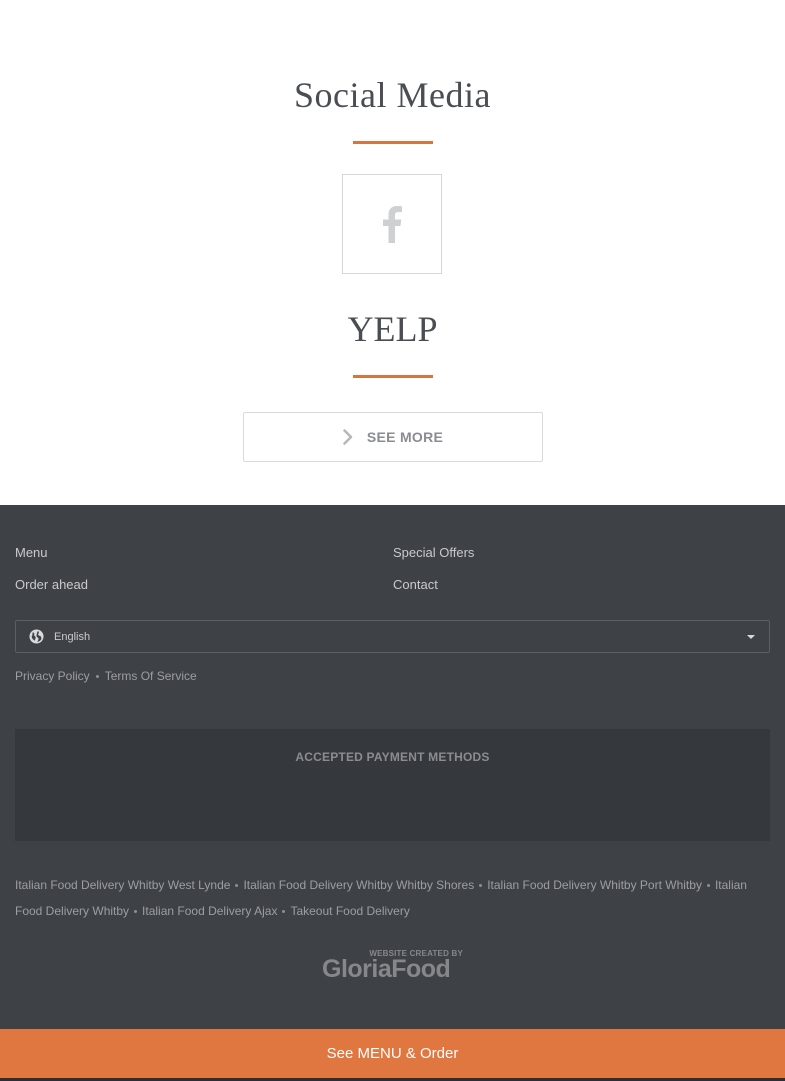 The height and width of the screenshot is (1081, 785). I want to click on footer-link-special-offers: Special Offers, so click(433, 552).